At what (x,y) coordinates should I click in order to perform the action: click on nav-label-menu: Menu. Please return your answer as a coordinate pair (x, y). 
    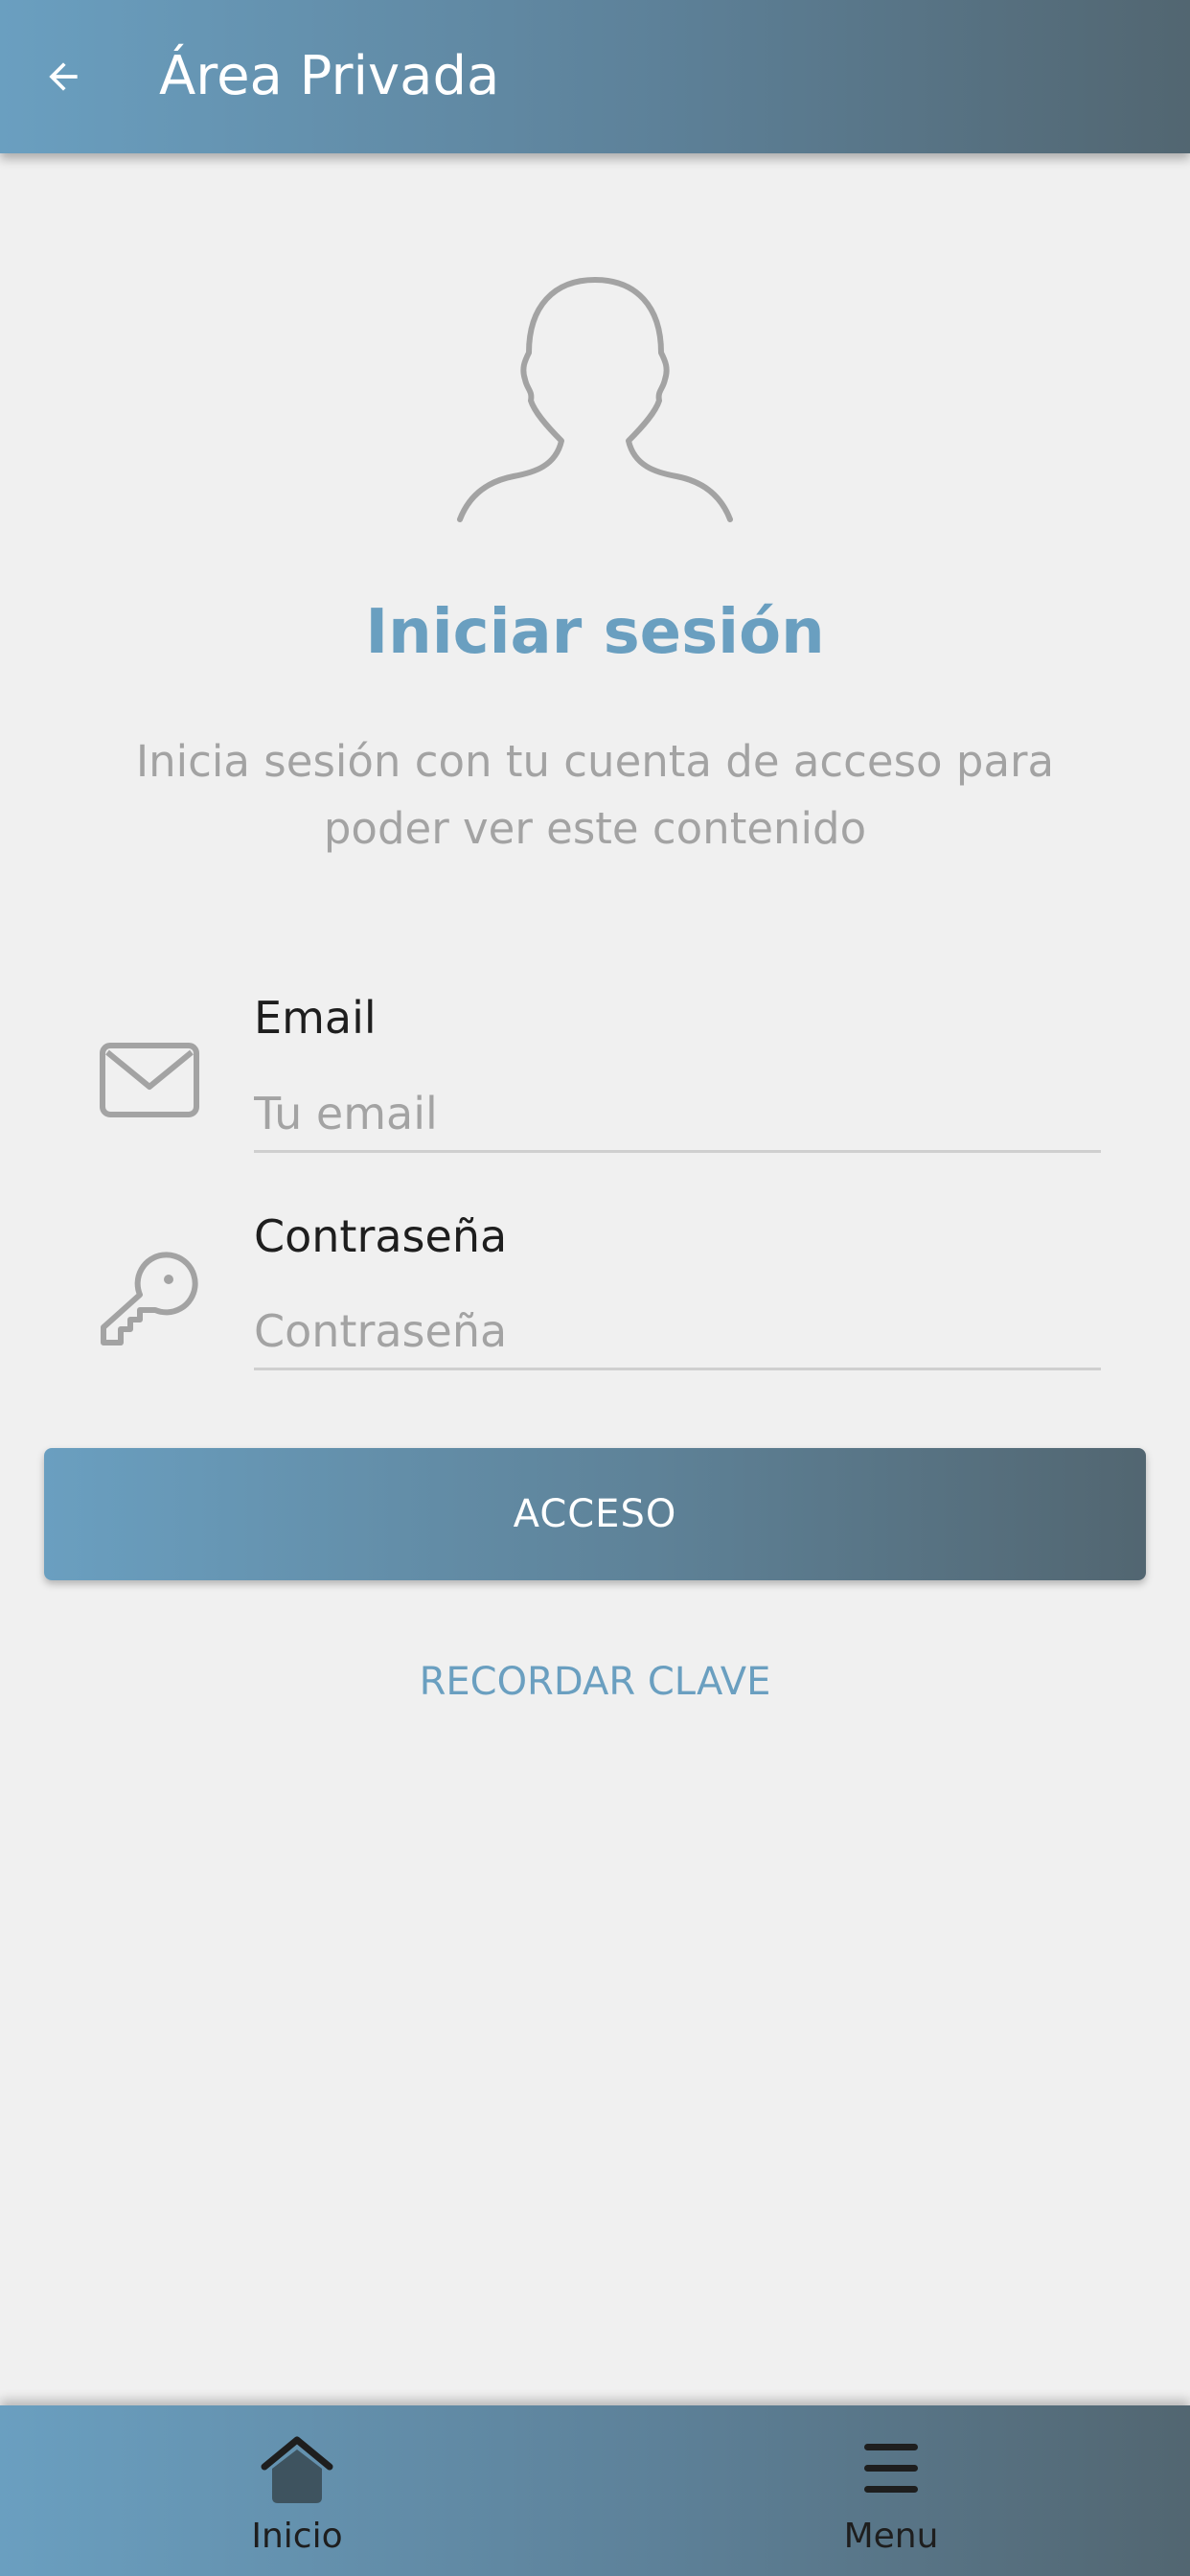
    Looking at the image, I should click on (891, 2536).